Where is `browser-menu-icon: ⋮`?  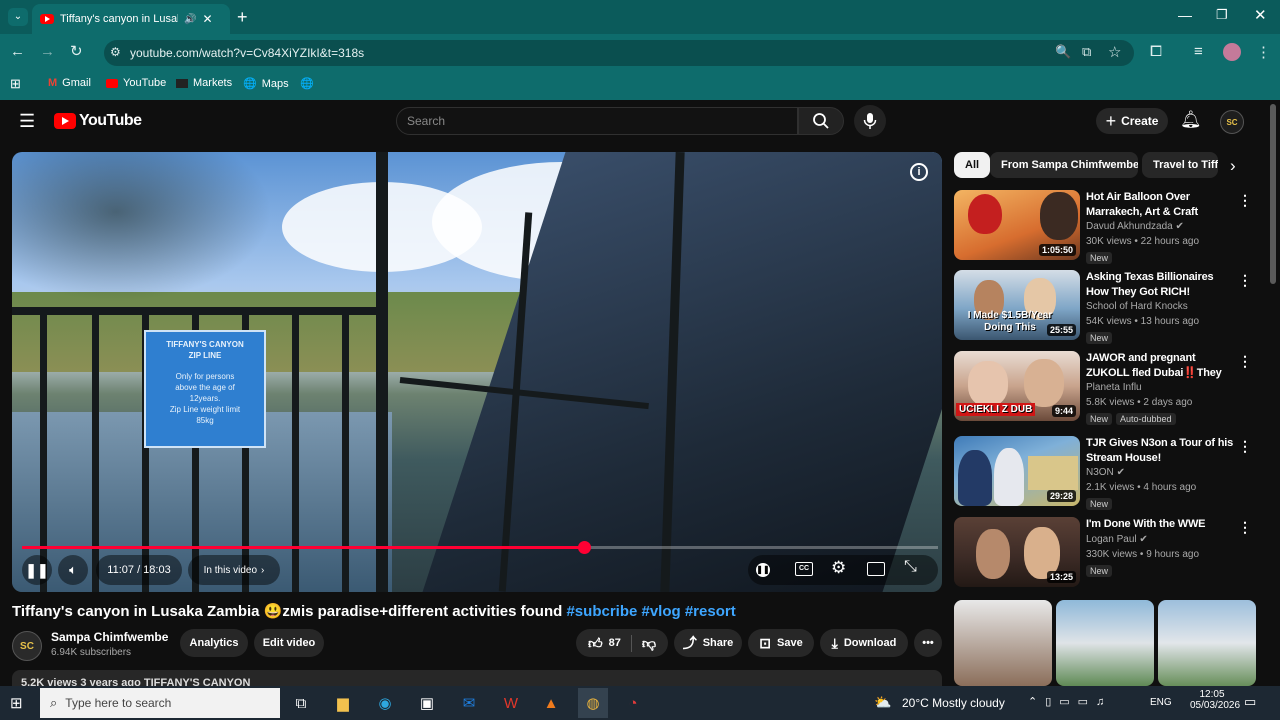
browser-menu-icon: ⋮ is located at coordinates (1263, 52).